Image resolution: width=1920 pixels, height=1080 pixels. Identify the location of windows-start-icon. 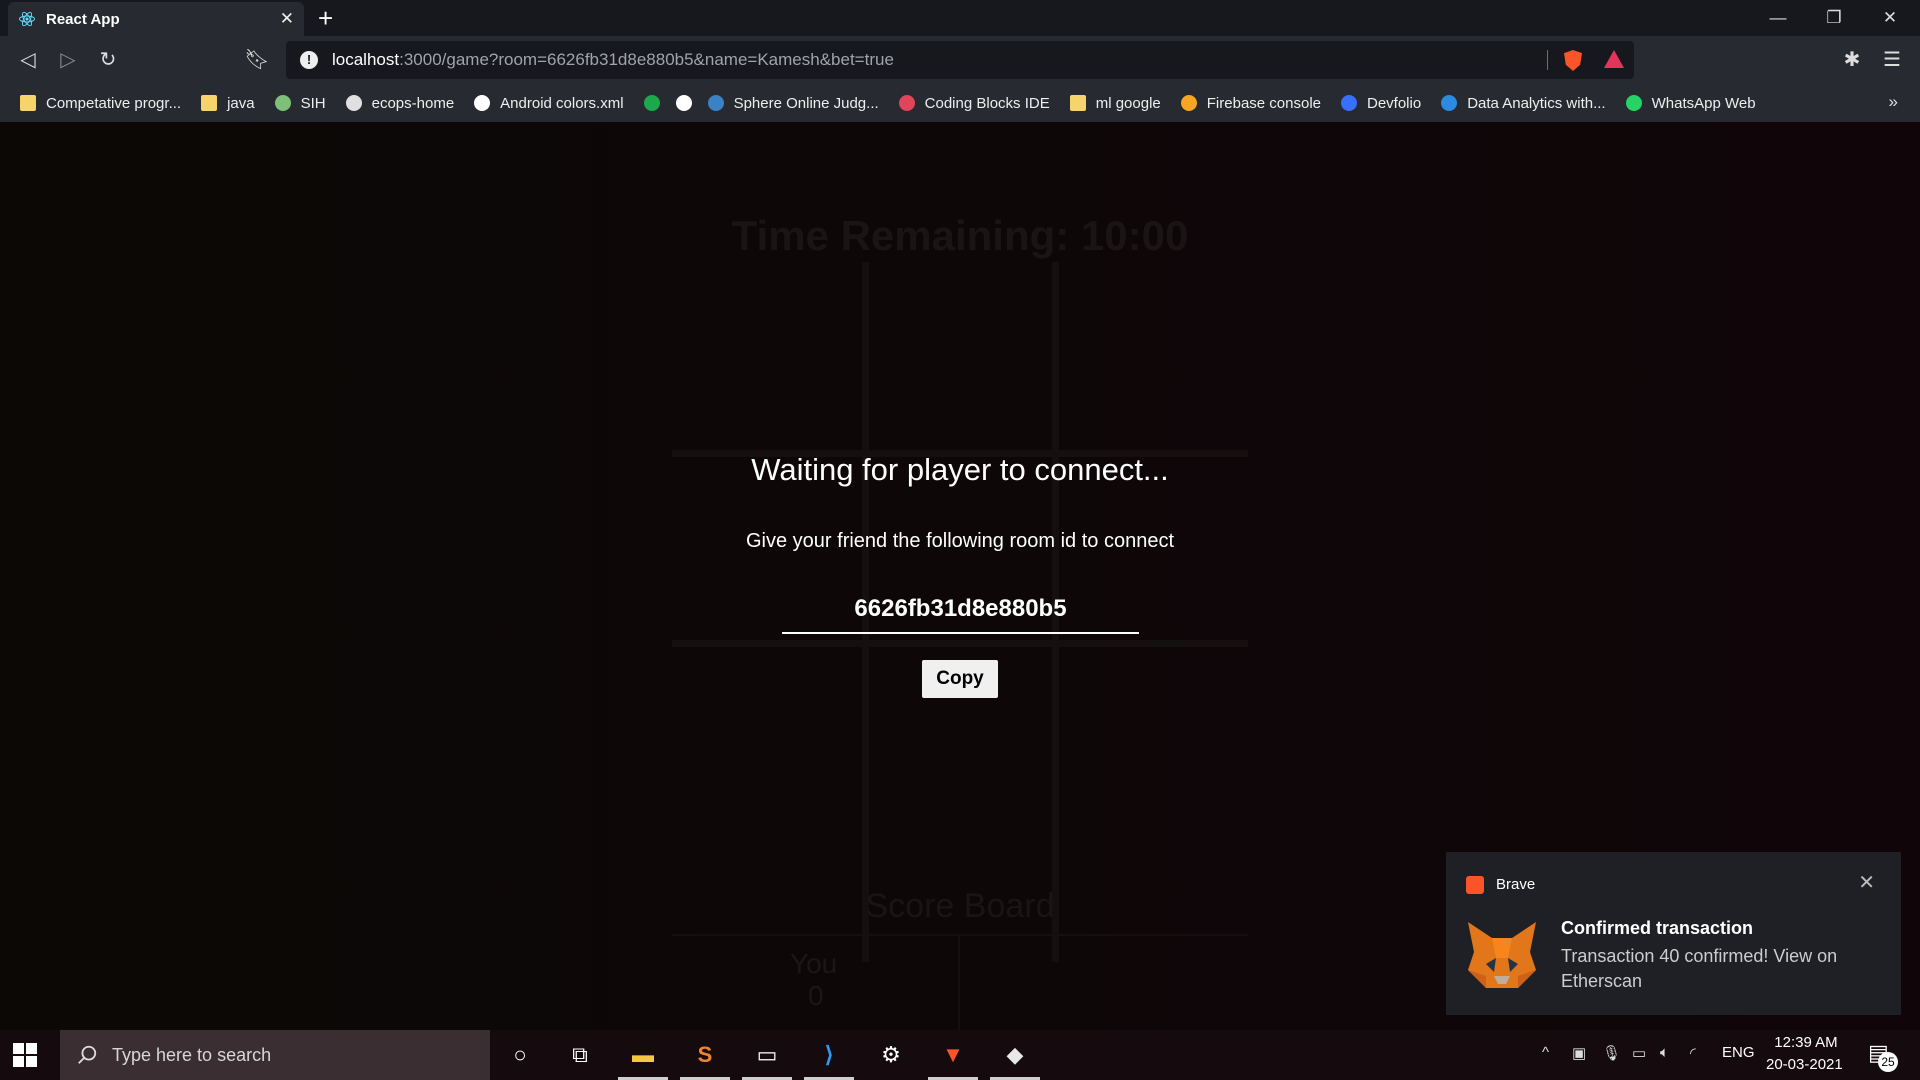
(25, 1055).